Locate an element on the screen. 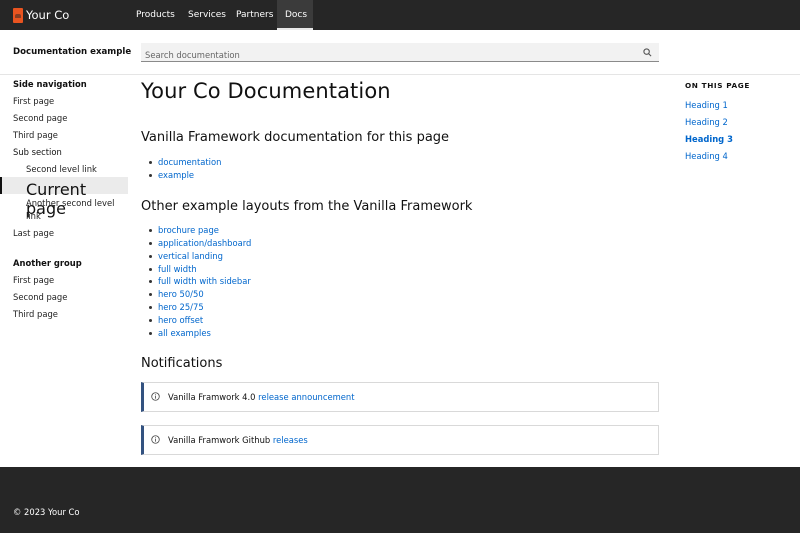 The width and height of the screenshot is (800, 533). list-item: example is located at coordinates (185, 175).